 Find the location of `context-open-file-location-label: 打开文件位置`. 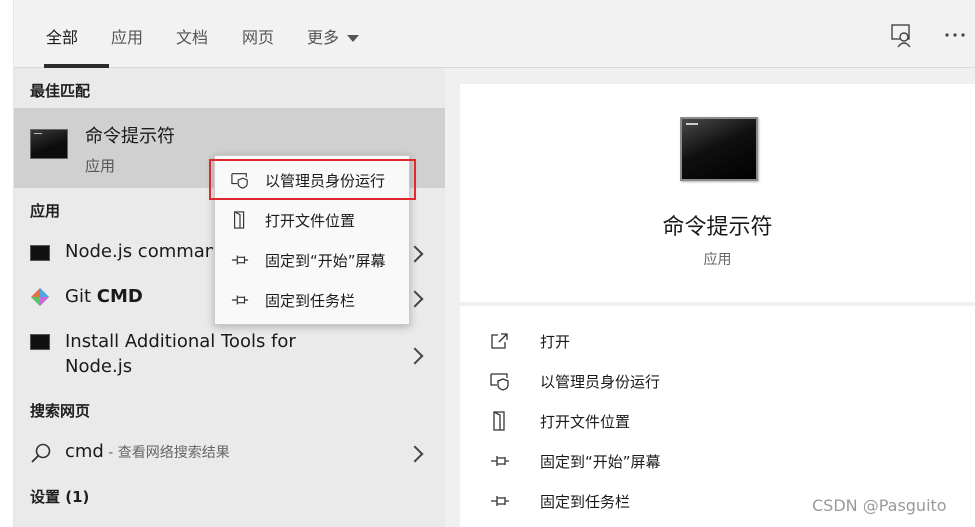

context-open-file-location-label: 打开文件位置 is located at coordinates (310, 221).